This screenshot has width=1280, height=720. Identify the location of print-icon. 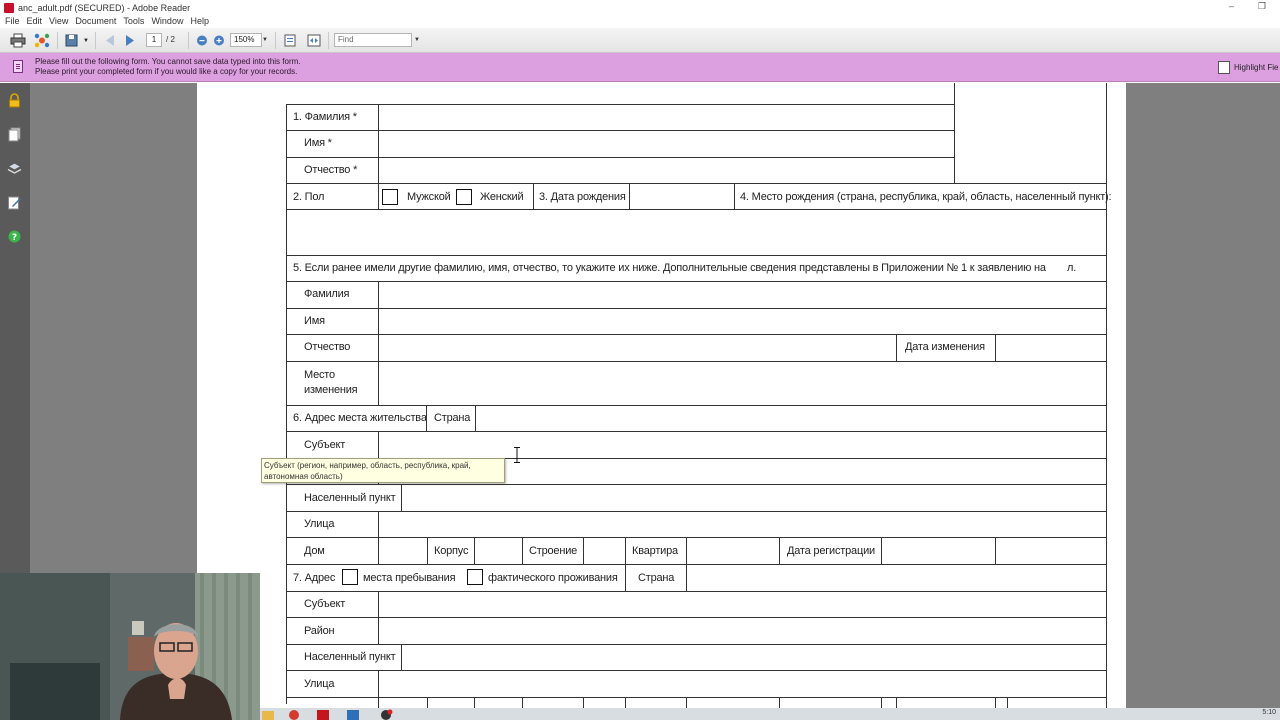
(18, 40).